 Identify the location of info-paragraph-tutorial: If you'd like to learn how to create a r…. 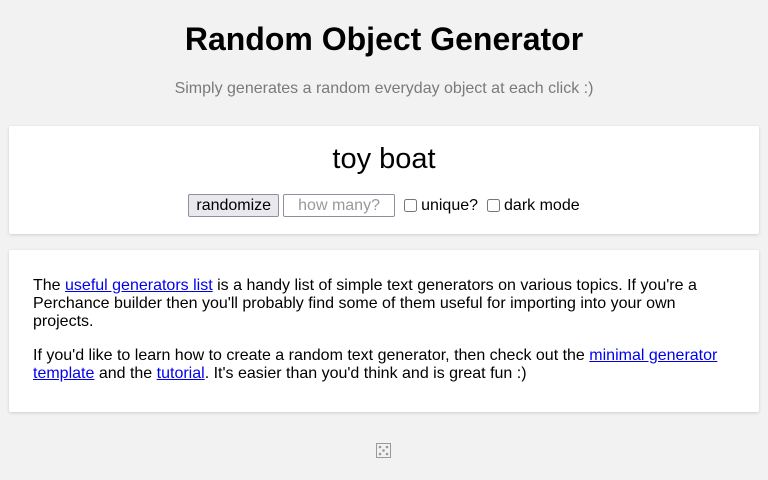
(375, 364).